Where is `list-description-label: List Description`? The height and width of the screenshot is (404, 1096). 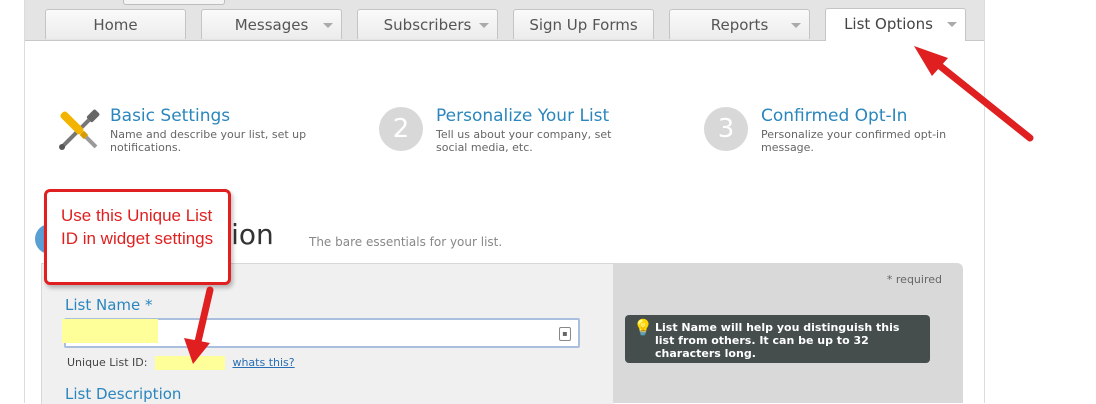 list-description-label: List Description is located at coordinates (123, 394).